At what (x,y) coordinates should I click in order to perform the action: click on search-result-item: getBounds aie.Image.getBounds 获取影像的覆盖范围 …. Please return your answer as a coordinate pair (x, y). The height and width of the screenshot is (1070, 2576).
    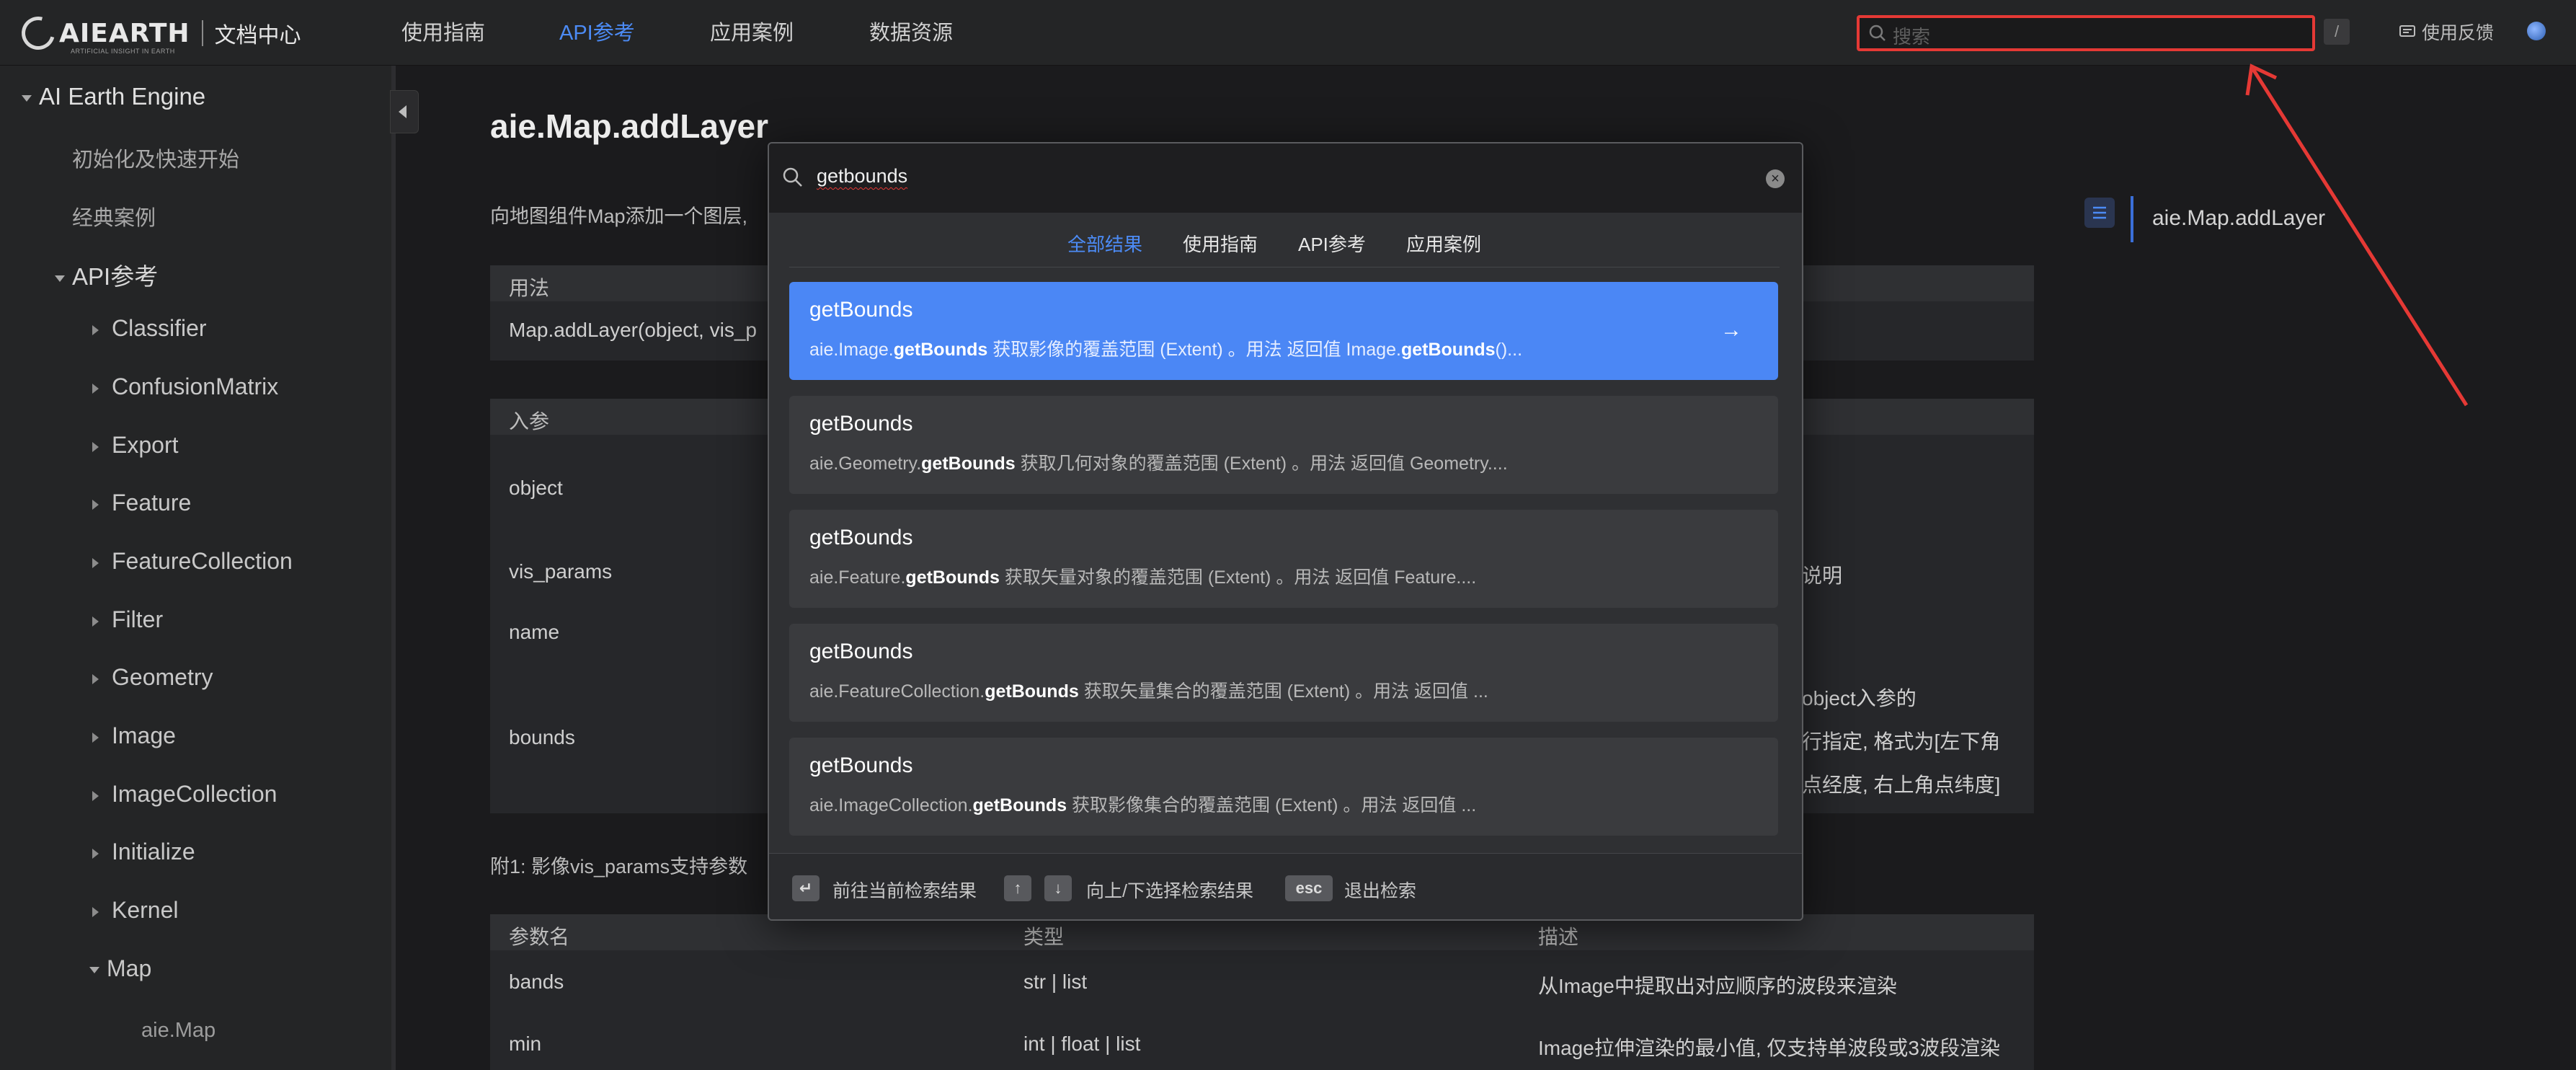
    Looking at the image, I should click on (1283, 331).